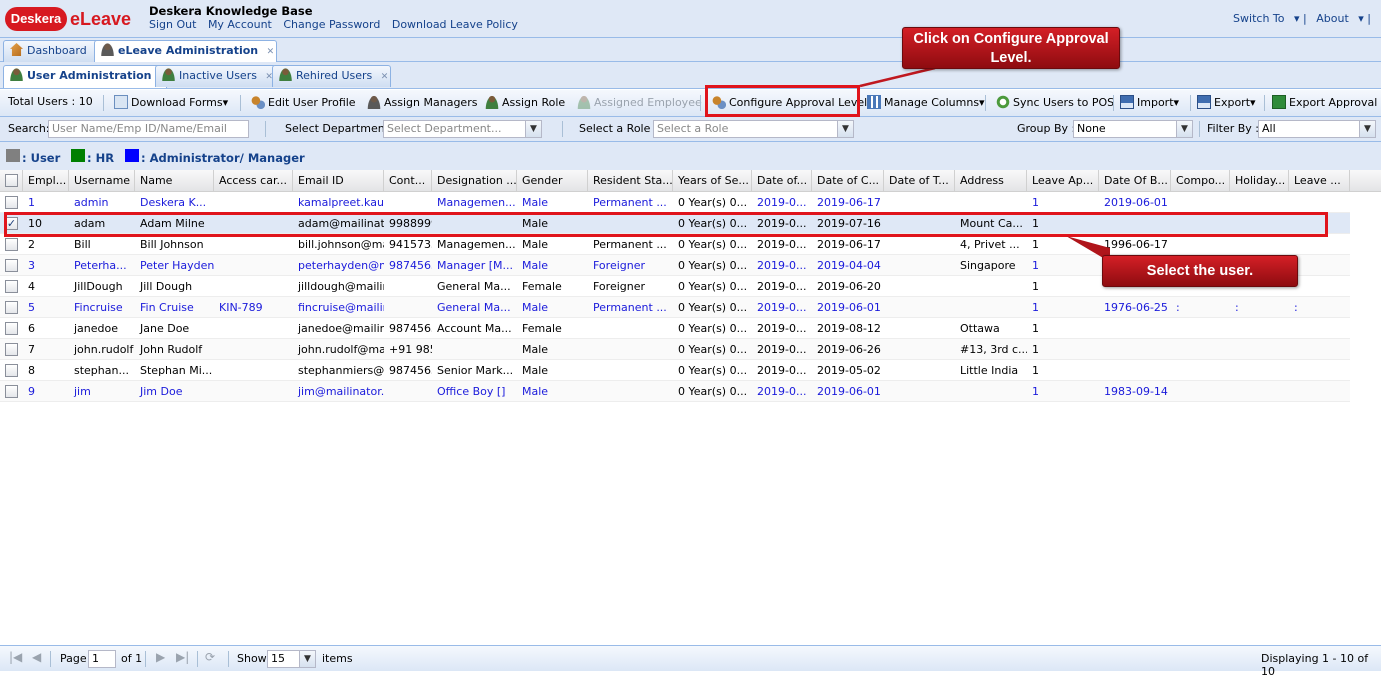 Image resolution: width=1381 pixels, height=676 pixels. I want to click on export-button: Export▾, so click(1226, 102).